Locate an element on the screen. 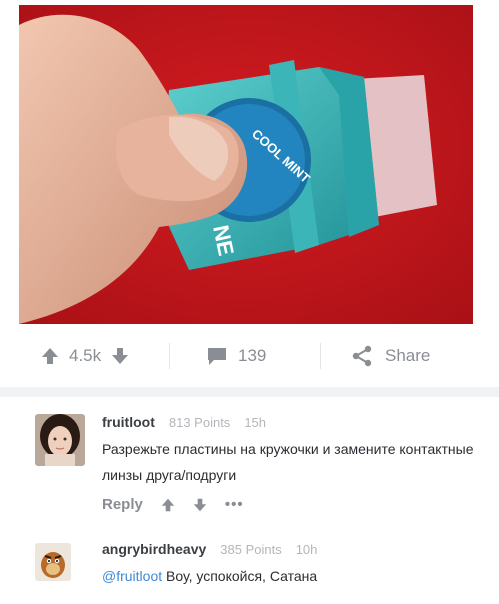 This screenshot has height=604, width=499. comment-username: fruitloot is located at coordinates (128, 422).